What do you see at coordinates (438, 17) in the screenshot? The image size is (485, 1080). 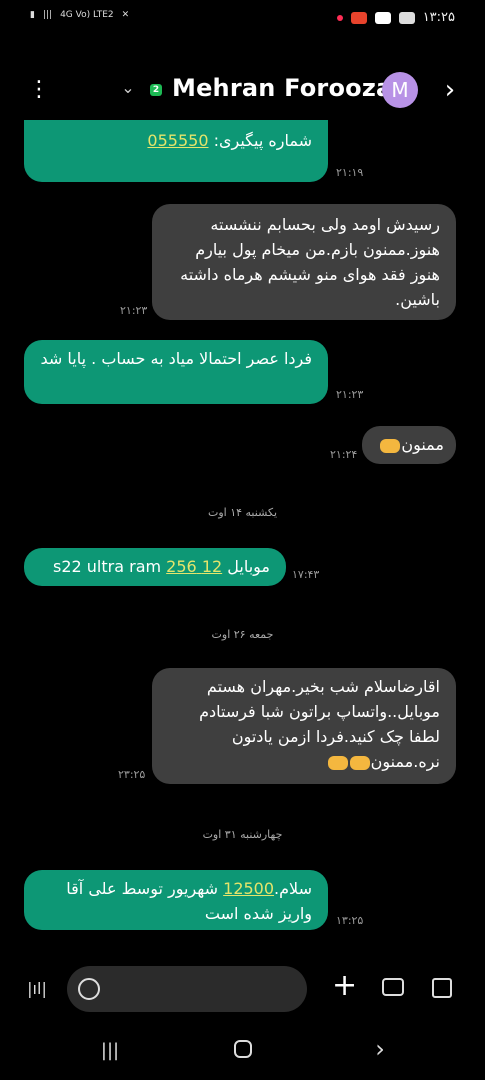 I see `status-time: ۱۳:۲۵` at bounding box center [438, 17].